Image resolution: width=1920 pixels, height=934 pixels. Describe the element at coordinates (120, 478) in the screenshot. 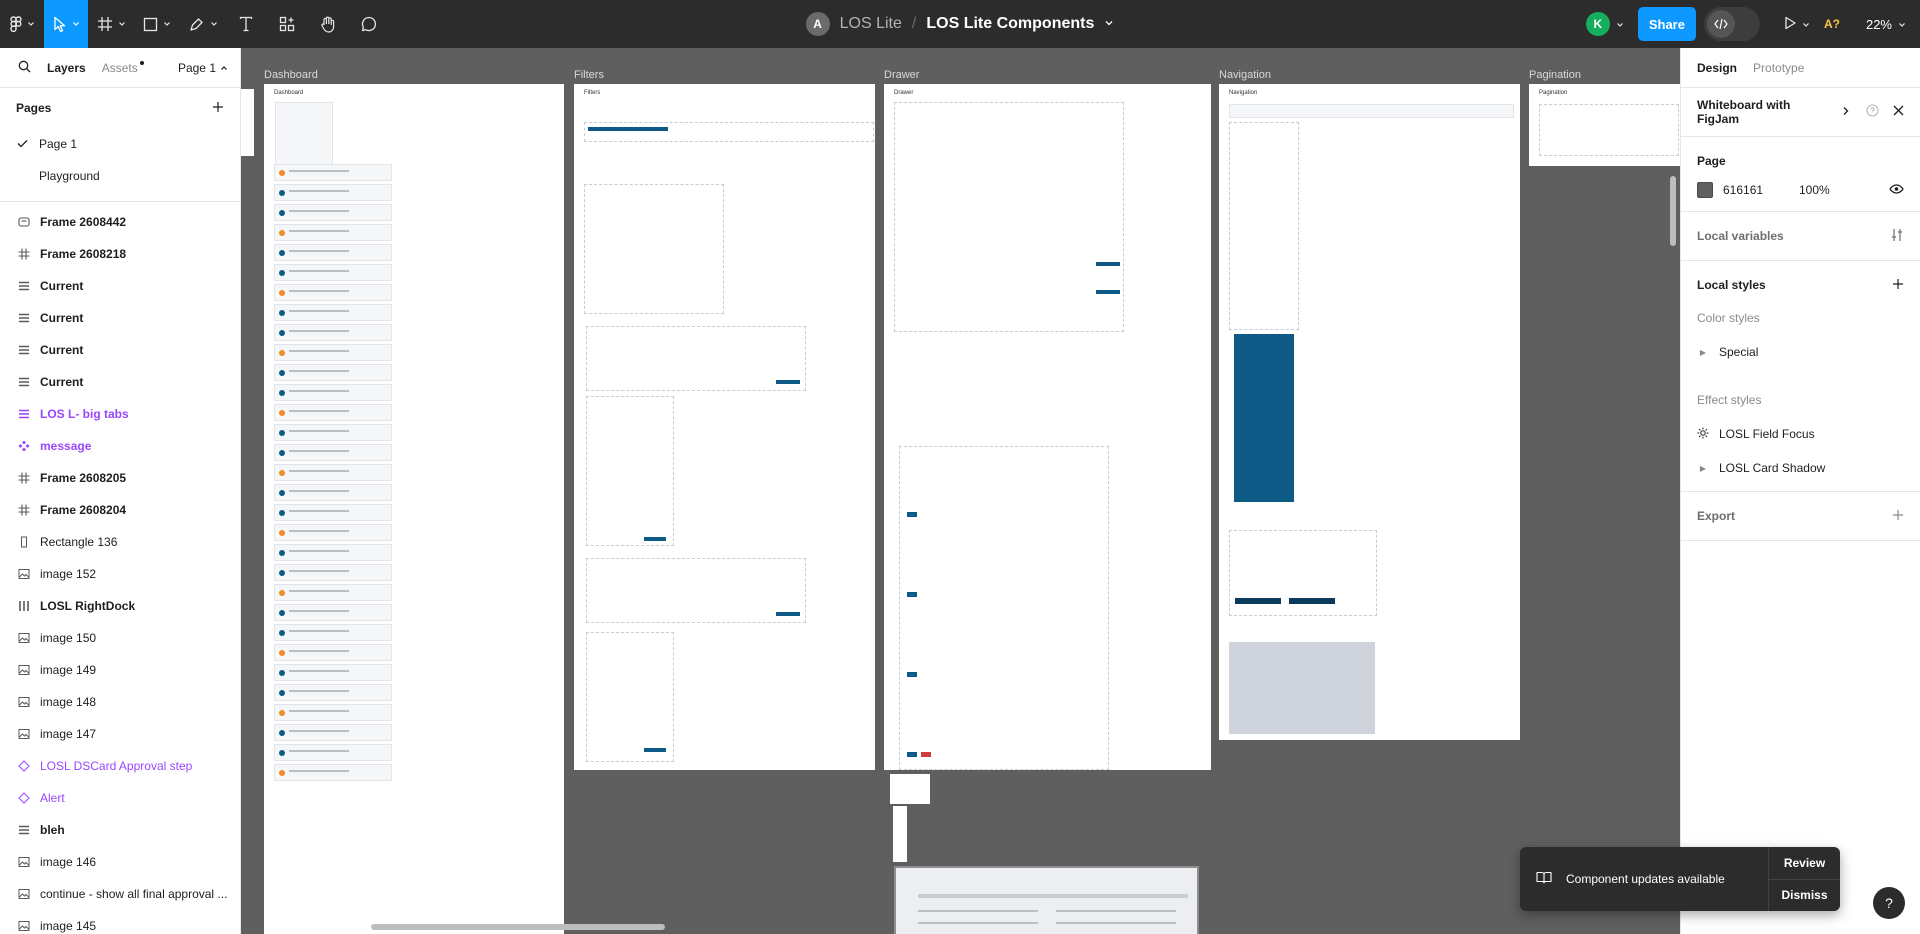

I see `layer-row: Frame 2608205` at that location.